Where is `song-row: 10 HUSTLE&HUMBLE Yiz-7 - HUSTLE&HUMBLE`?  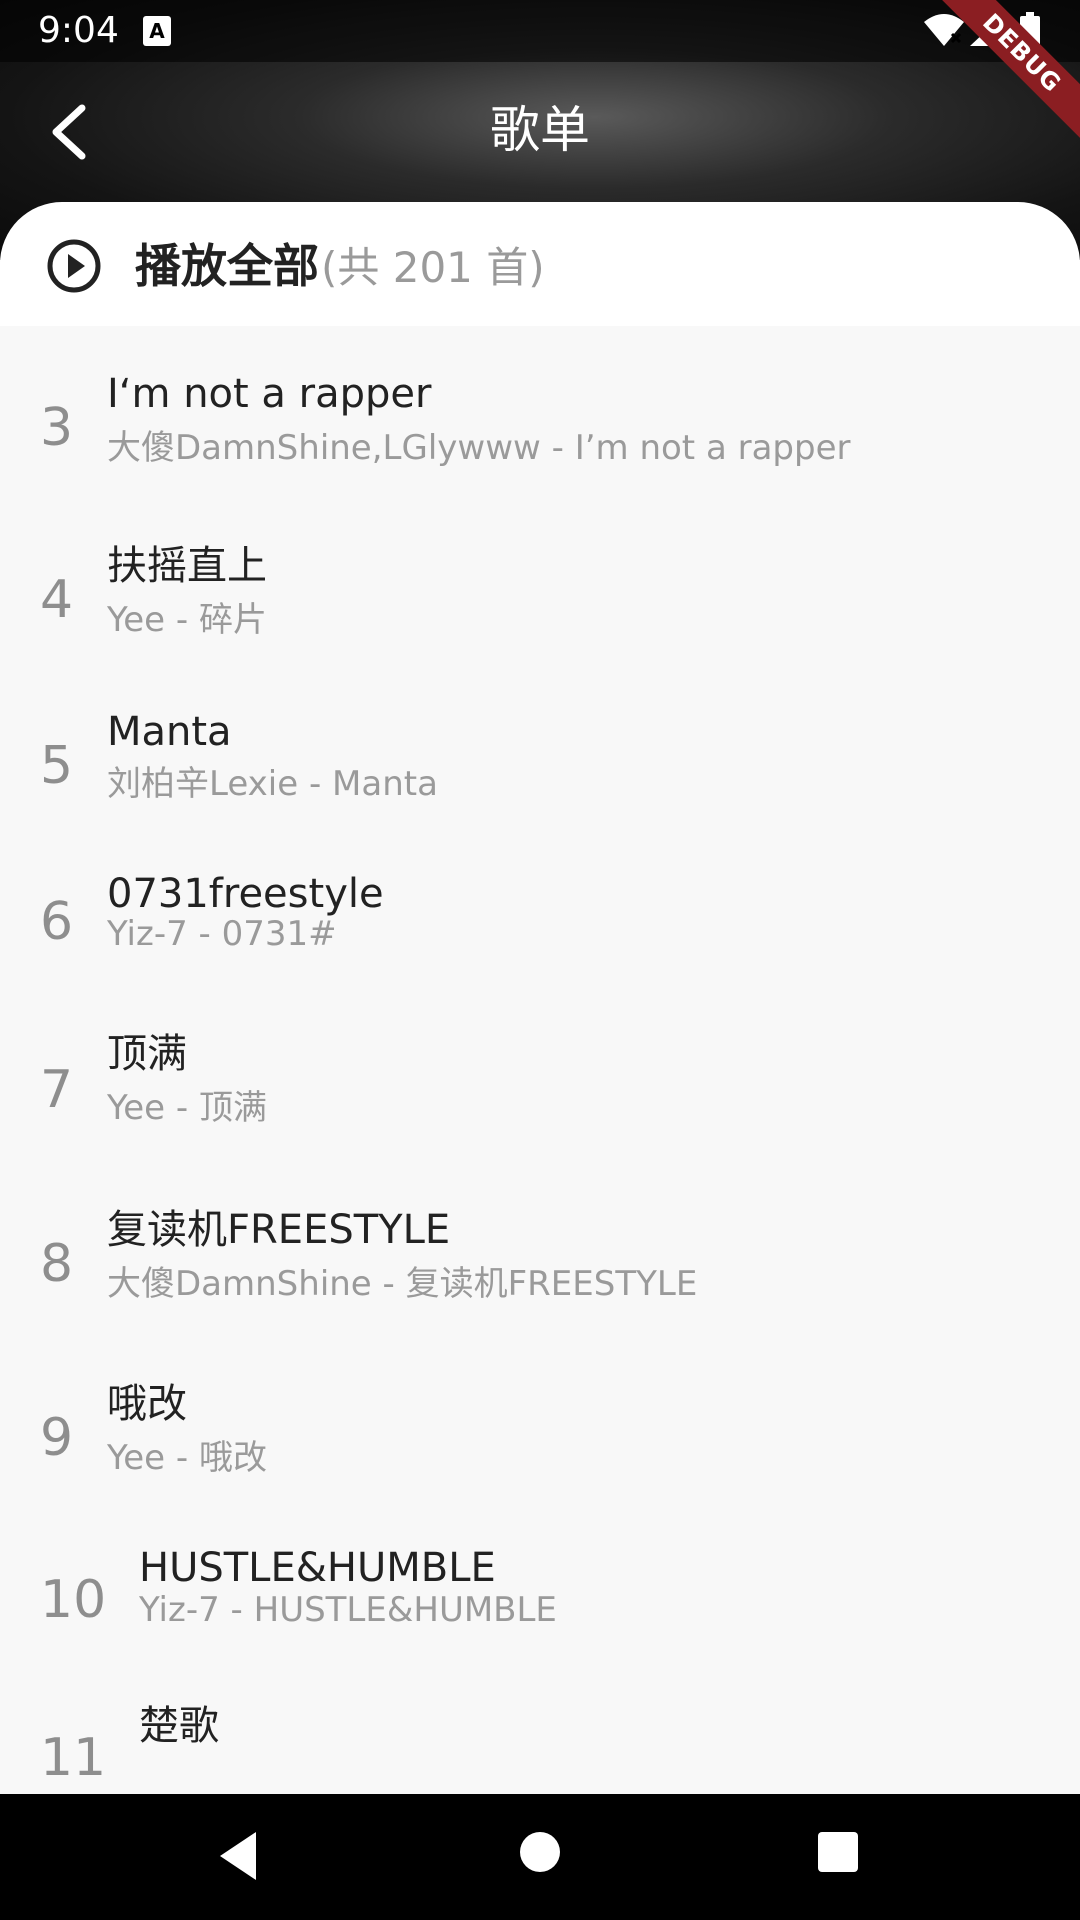 song-row: 10 HUSTLE&HUMBLE Yiz-7 - HUSTLE&HUMBLE is located at coordinates (540, 1622).